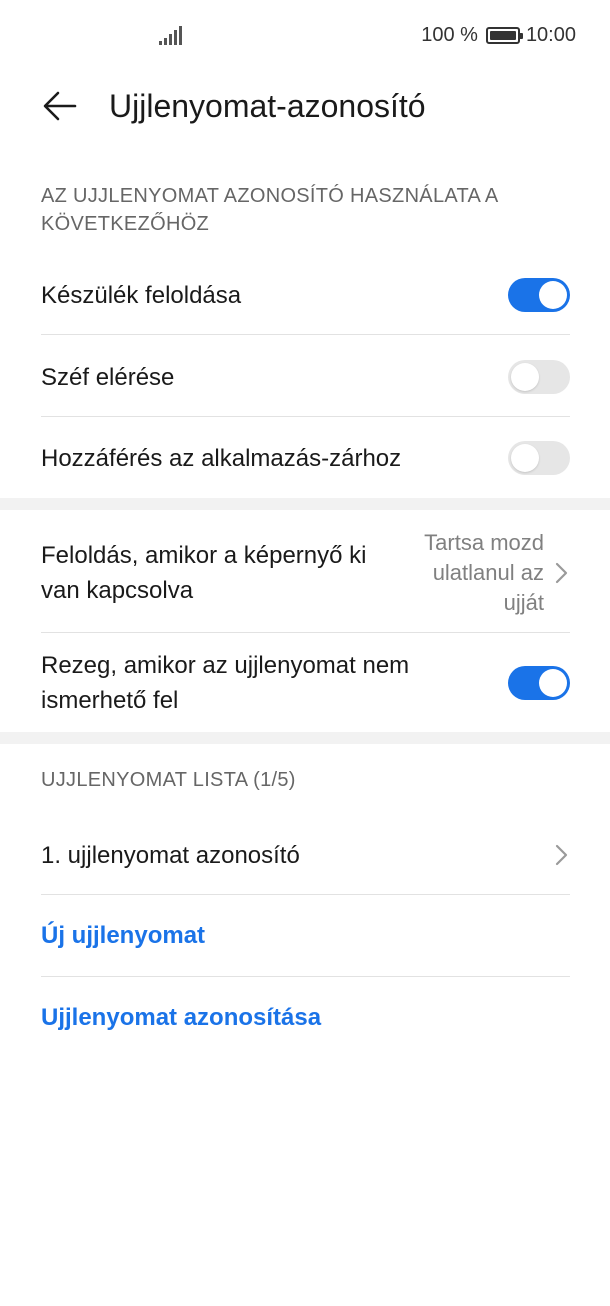 Image resolution: width=610 pixels, height=1306 pixels. I want to click on page-title: Ujjlenyomat-azonosító, so click(267, 106).